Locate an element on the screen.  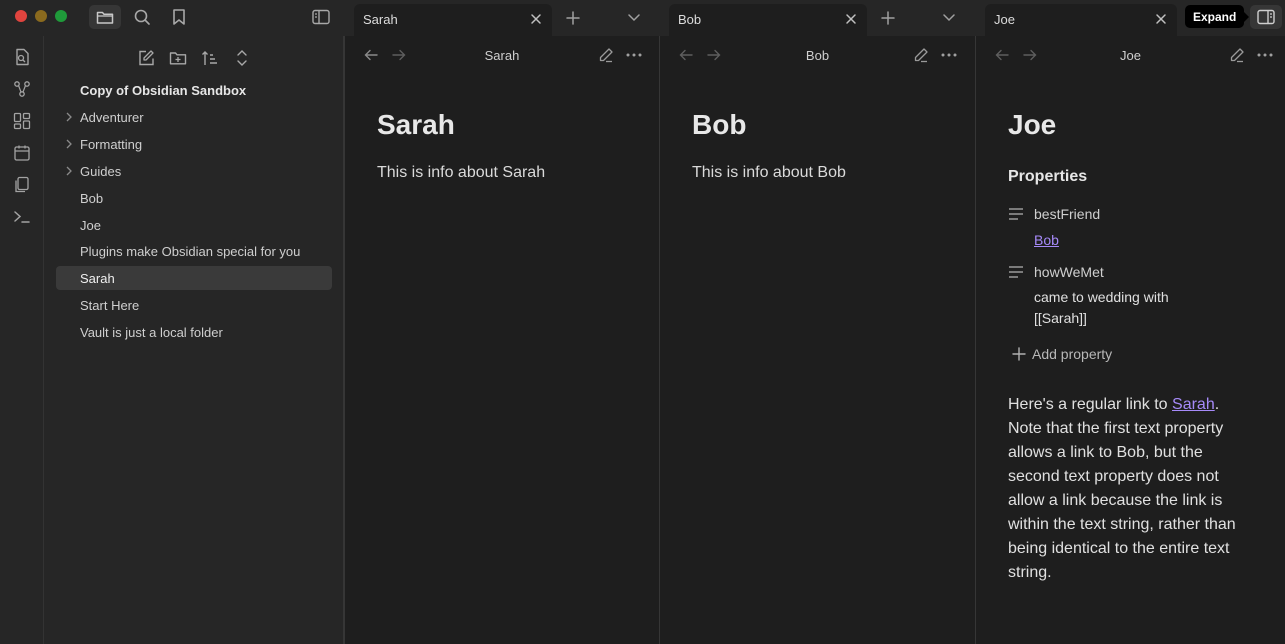
quick-switcher-button is located at coordinates (22, 57).